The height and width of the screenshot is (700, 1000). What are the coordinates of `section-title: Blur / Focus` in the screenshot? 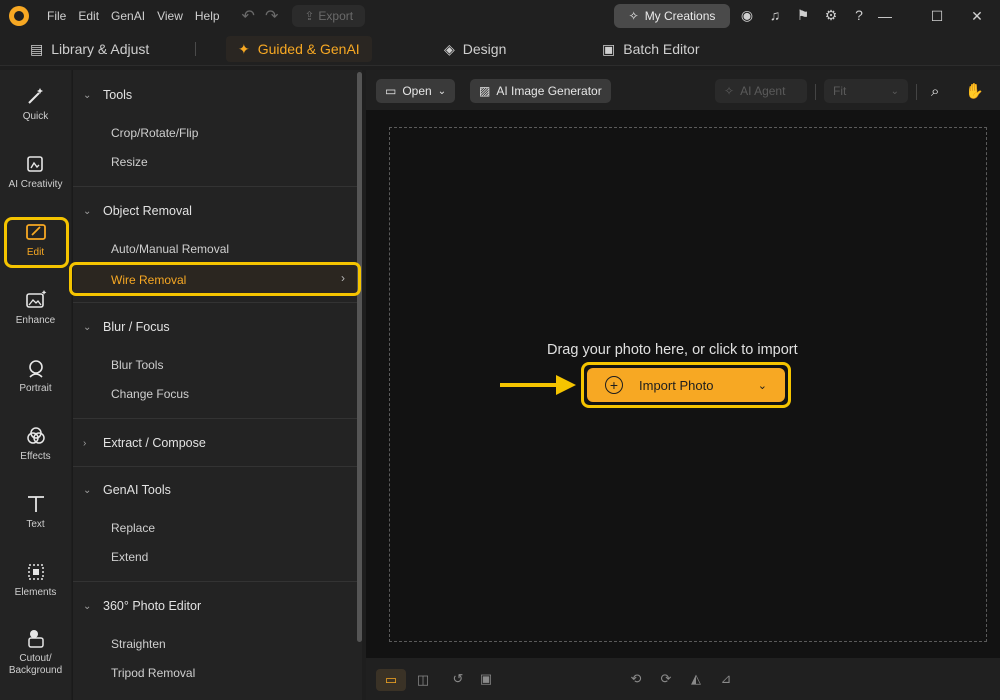 It's located at (136, 327).